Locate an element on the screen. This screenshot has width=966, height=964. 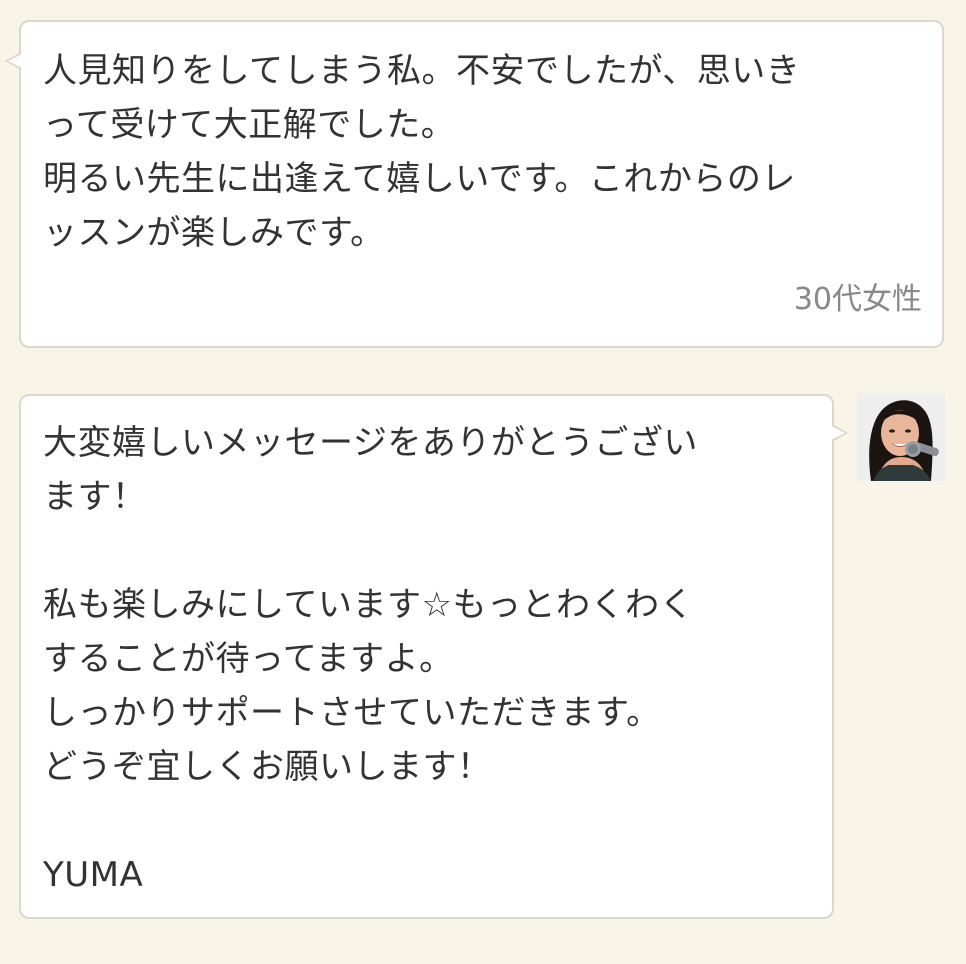
review-line: 人見知りをしてしまう私。不安でしたが、思いき is located at coordinates (422, 71).